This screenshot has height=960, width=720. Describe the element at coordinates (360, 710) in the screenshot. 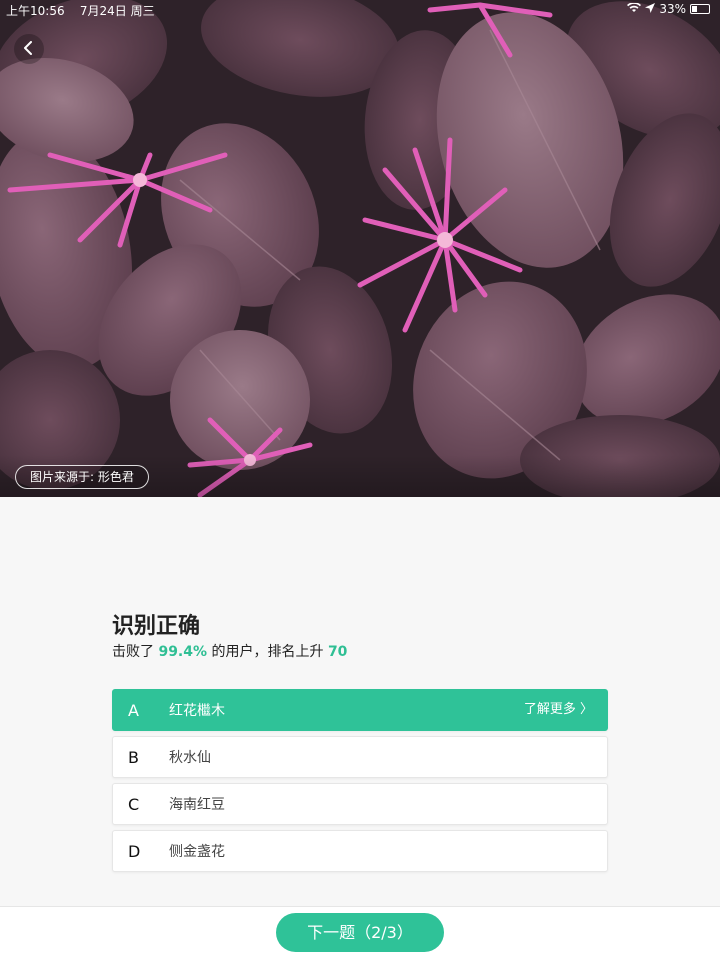

I see `option-a: A 红花檵木 了解更多 〉` at that location.